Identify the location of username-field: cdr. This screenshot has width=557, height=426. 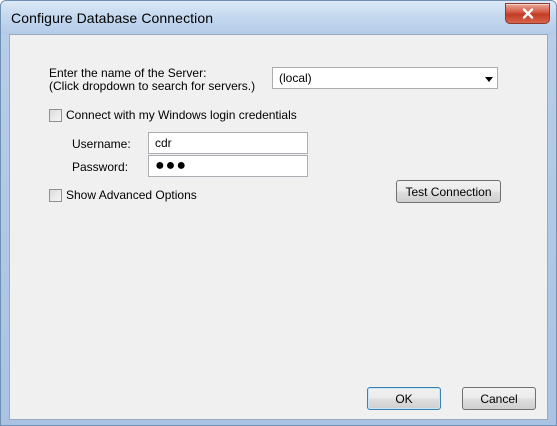
(228, 143).